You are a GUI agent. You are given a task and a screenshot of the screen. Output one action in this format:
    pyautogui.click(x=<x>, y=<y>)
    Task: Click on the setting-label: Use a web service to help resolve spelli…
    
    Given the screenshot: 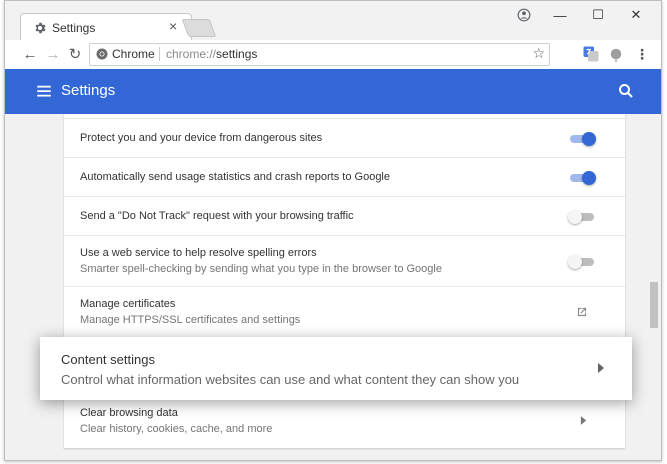 What is the action you would take?
    pyautogui.click(x=198, y=253)
    